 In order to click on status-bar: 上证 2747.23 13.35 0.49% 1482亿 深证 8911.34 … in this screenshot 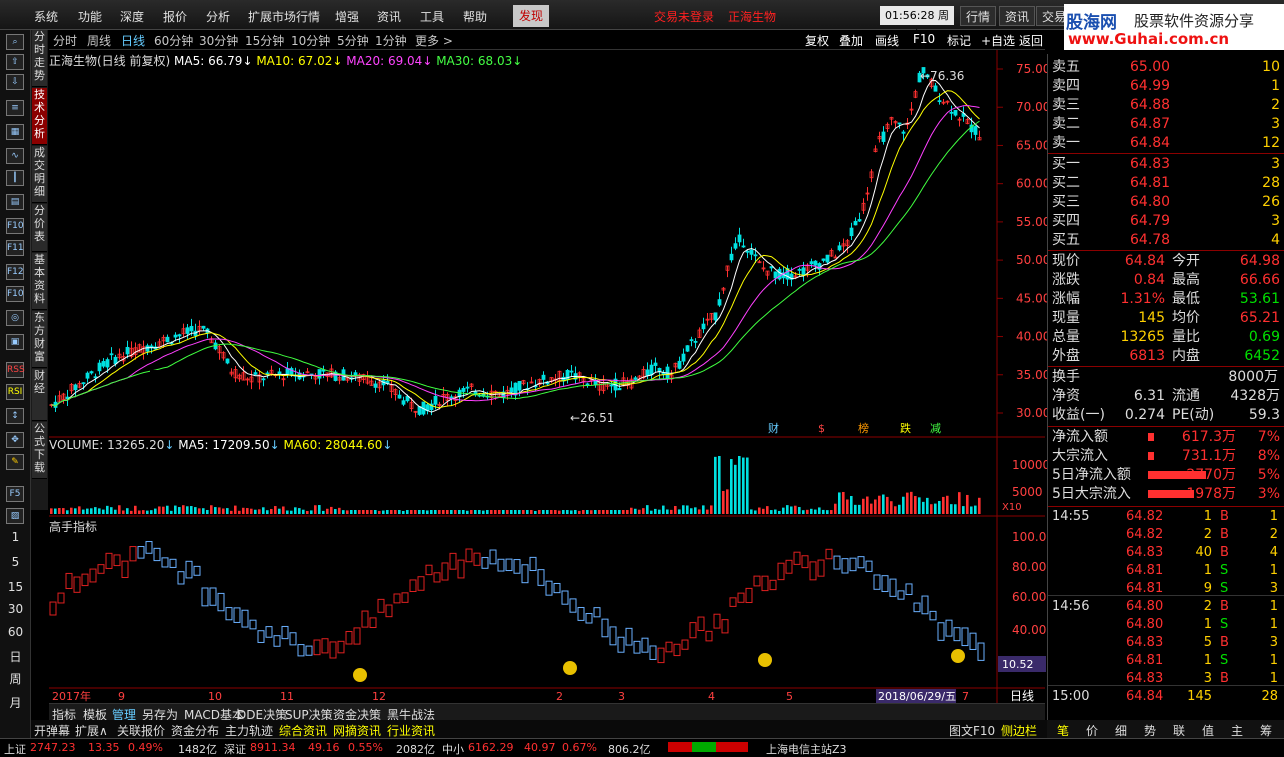, I will do `click(642, 747)`.